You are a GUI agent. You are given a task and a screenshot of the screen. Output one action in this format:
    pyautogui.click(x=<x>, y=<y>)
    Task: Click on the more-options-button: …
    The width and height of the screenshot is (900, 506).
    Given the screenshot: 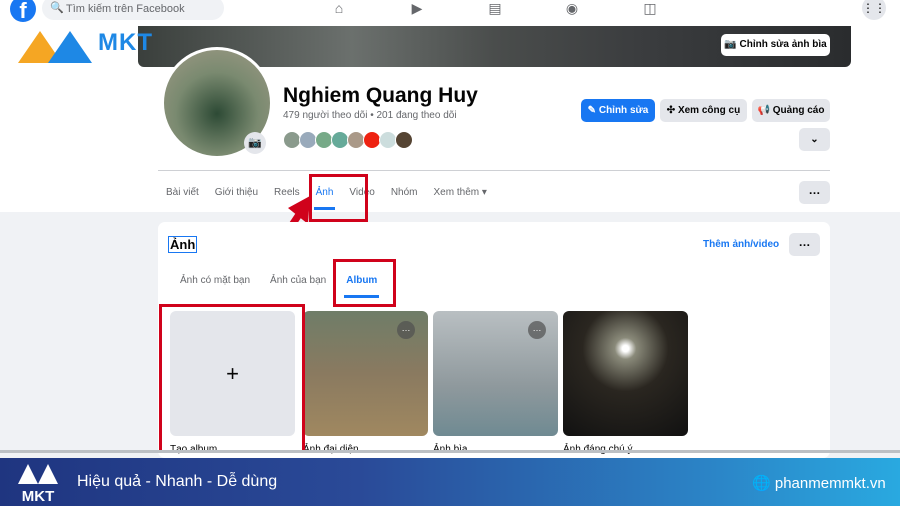 What is the action you would take?
    pyautogui.click(x=814, y=192)
    